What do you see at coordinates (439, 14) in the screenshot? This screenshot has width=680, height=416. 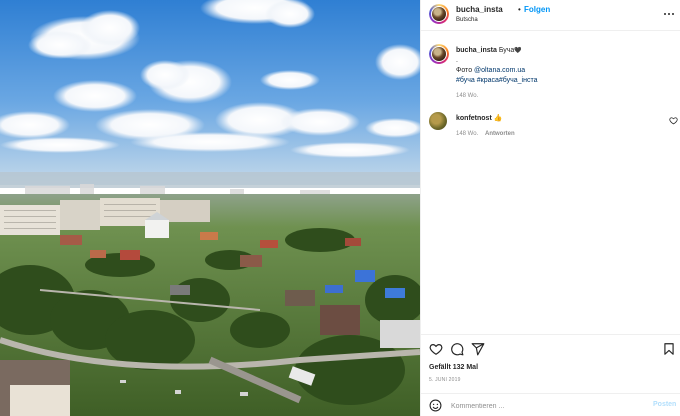 I see `avatar` at bounding box center [439, 14].